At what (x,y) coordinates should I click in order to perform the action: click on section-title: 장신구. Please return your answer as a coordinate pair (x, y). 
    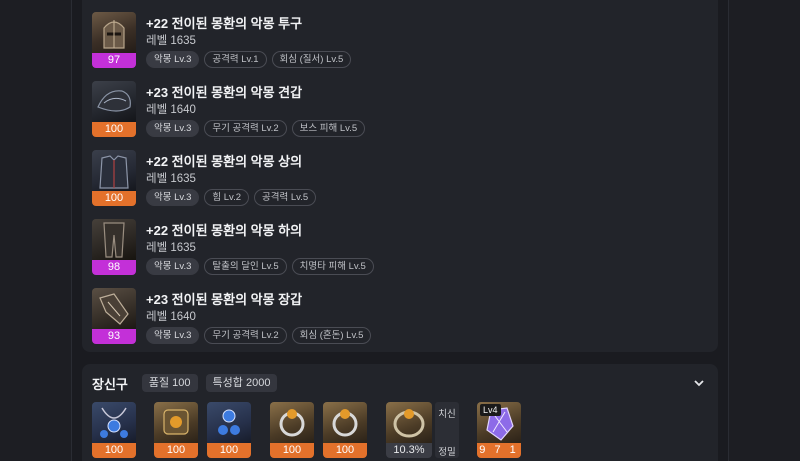
    Looking at the image, I should click on (110, 384).